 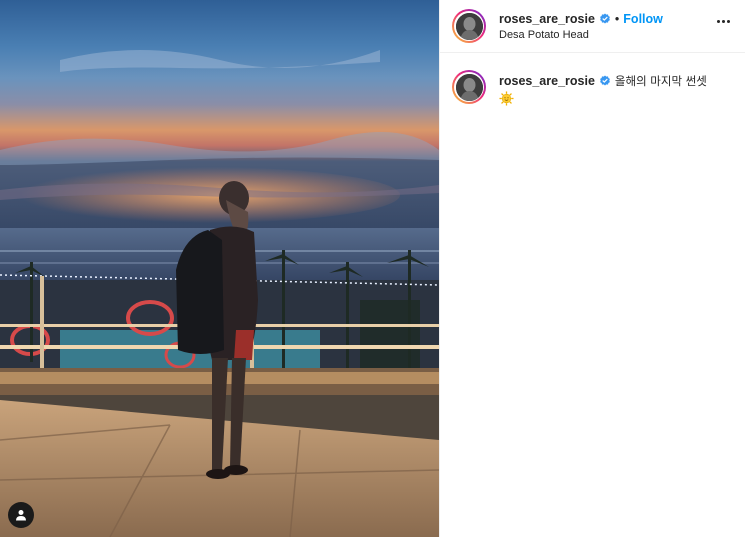 I want to click on user-tag-icon, so click(x=21, y=515).